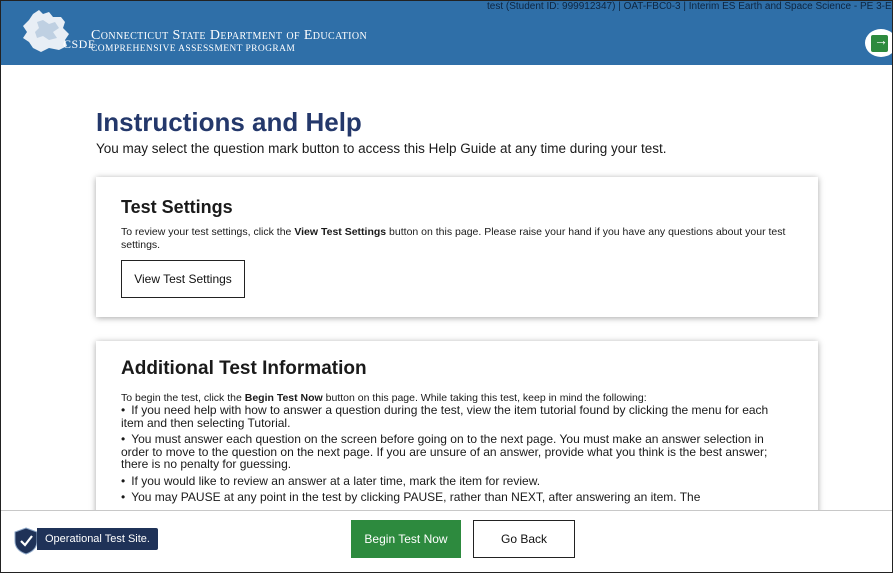 The width and height of the screenshot is (893, 573). I want to click on csde-logo-icon, so click(46, 31).